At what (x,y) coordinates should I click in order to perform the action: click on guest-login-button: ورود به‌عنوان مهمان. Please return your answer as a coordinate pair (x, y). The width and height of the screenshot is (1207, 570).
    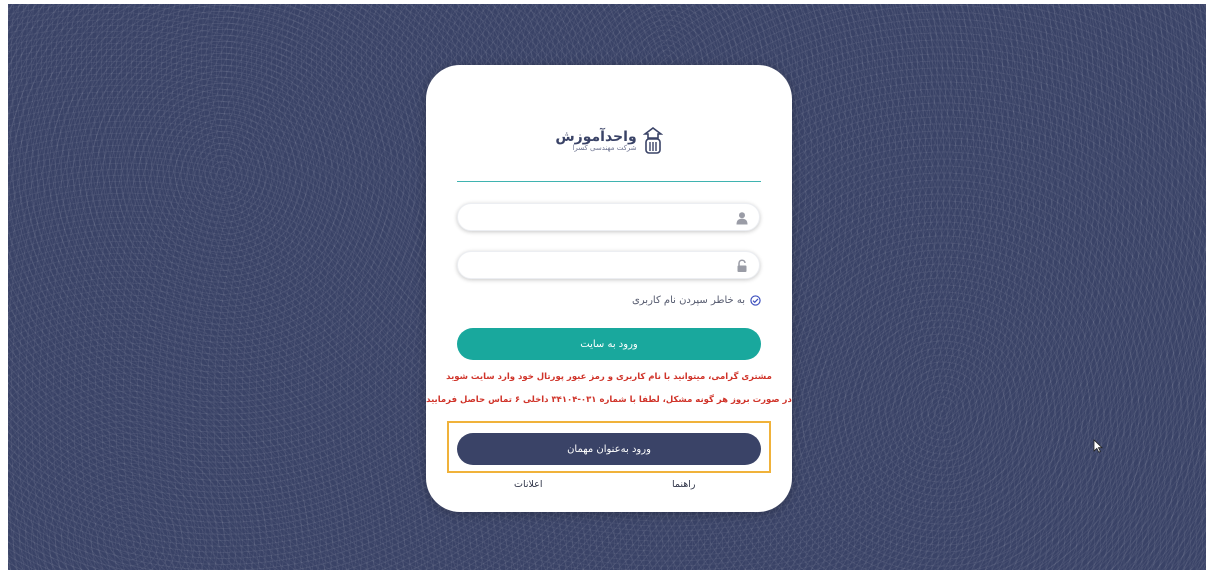
    Looking at the image, I should click on (609, 449).